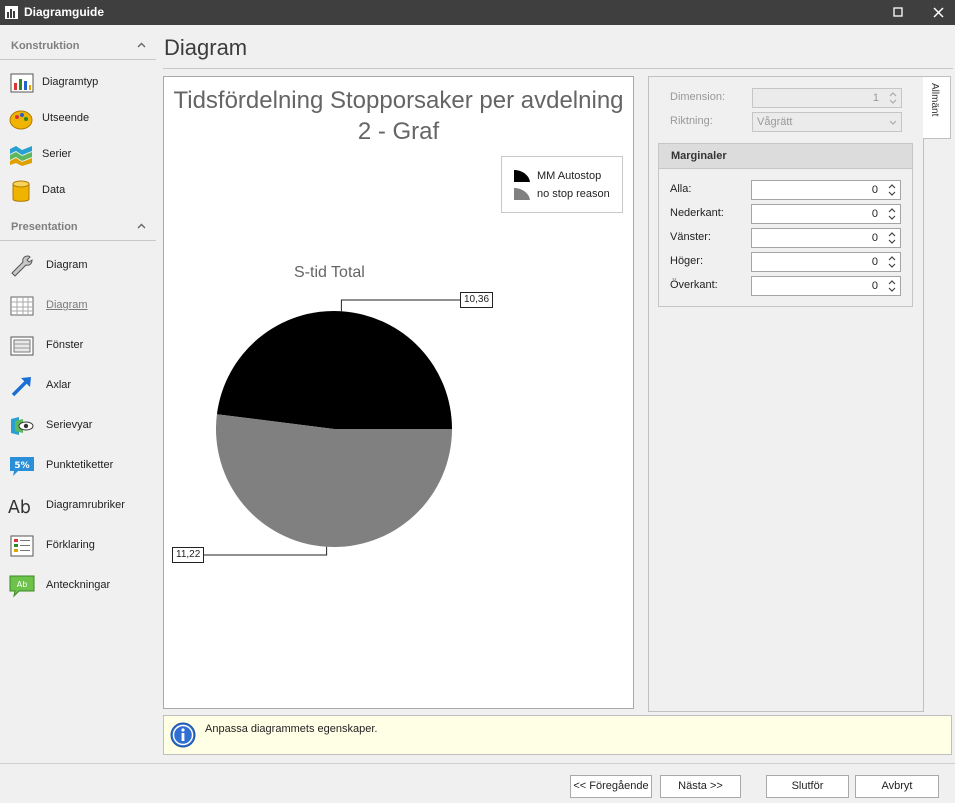 The image size is (955, 803). Describe the element at coordinates (22, 266) in the screenshot. I see `wrench-icon` at that location.